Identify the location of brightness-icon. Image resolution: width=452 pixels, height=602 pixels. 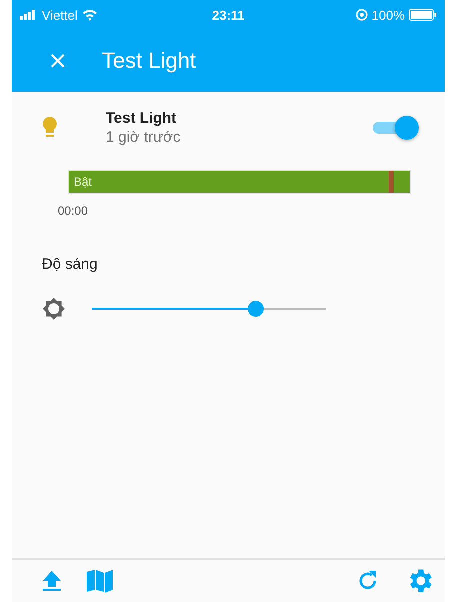
(54, 309).